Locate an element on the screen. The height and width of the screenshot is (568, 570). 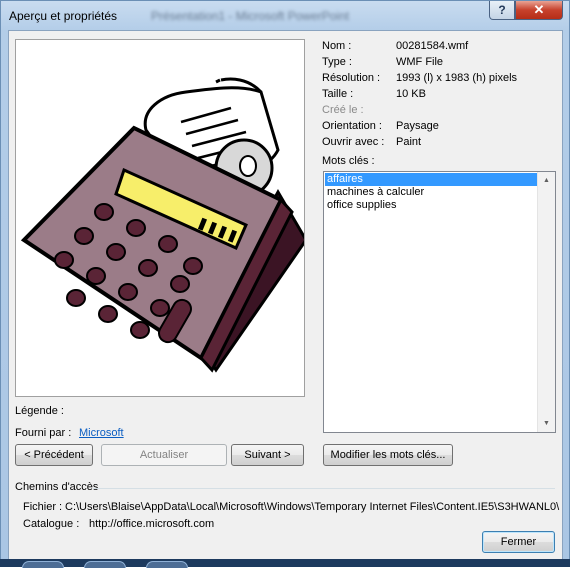
provider-link: Microsoft is located at coordinates (101, 433).